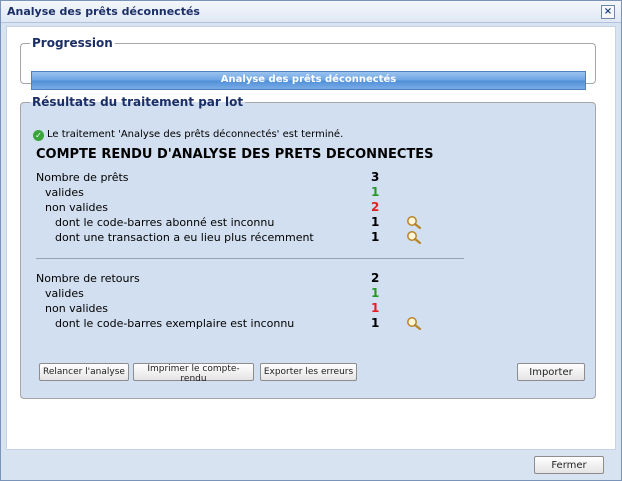  What do you see at coordinates (608, 12) in the screenshot?
I see `close-icon: ×` at bounding box center [608, 12].